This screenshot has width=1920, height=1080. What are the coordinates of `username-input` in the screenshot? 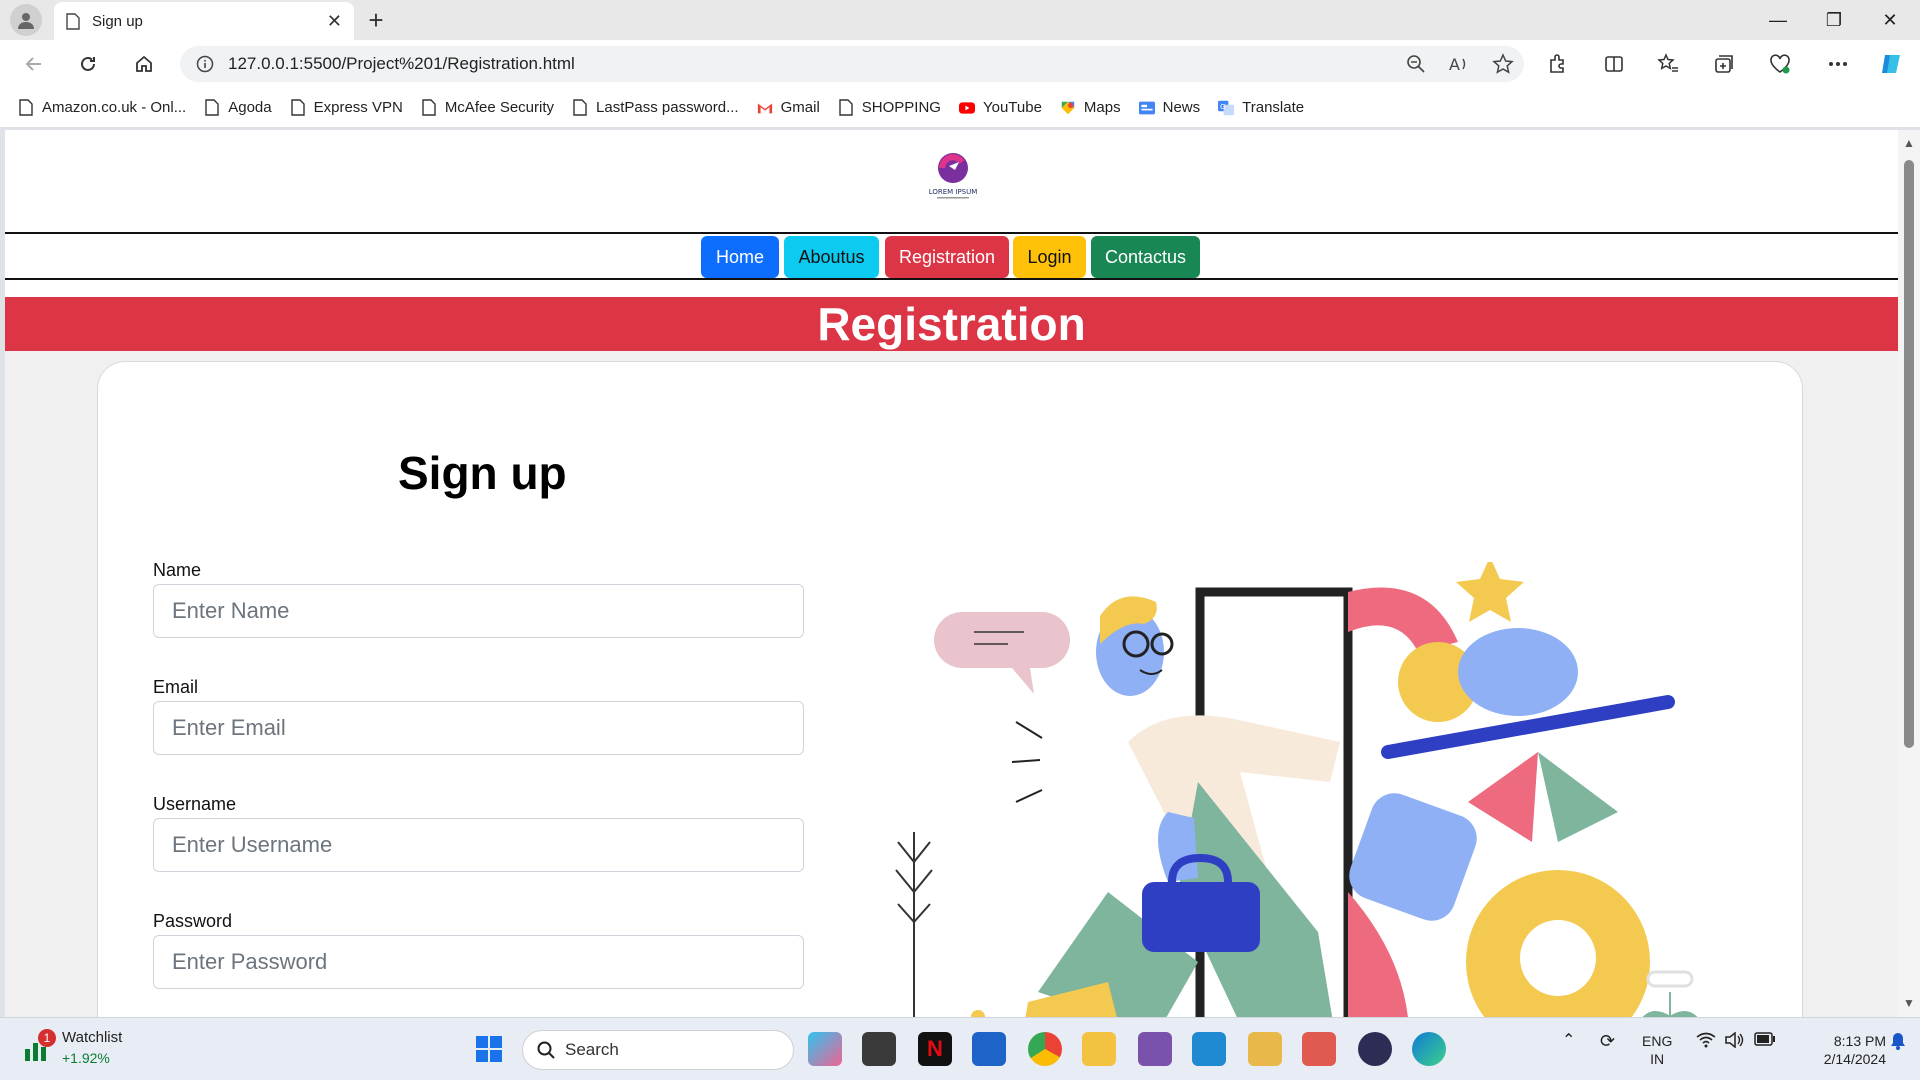 It's located at (478, 845).